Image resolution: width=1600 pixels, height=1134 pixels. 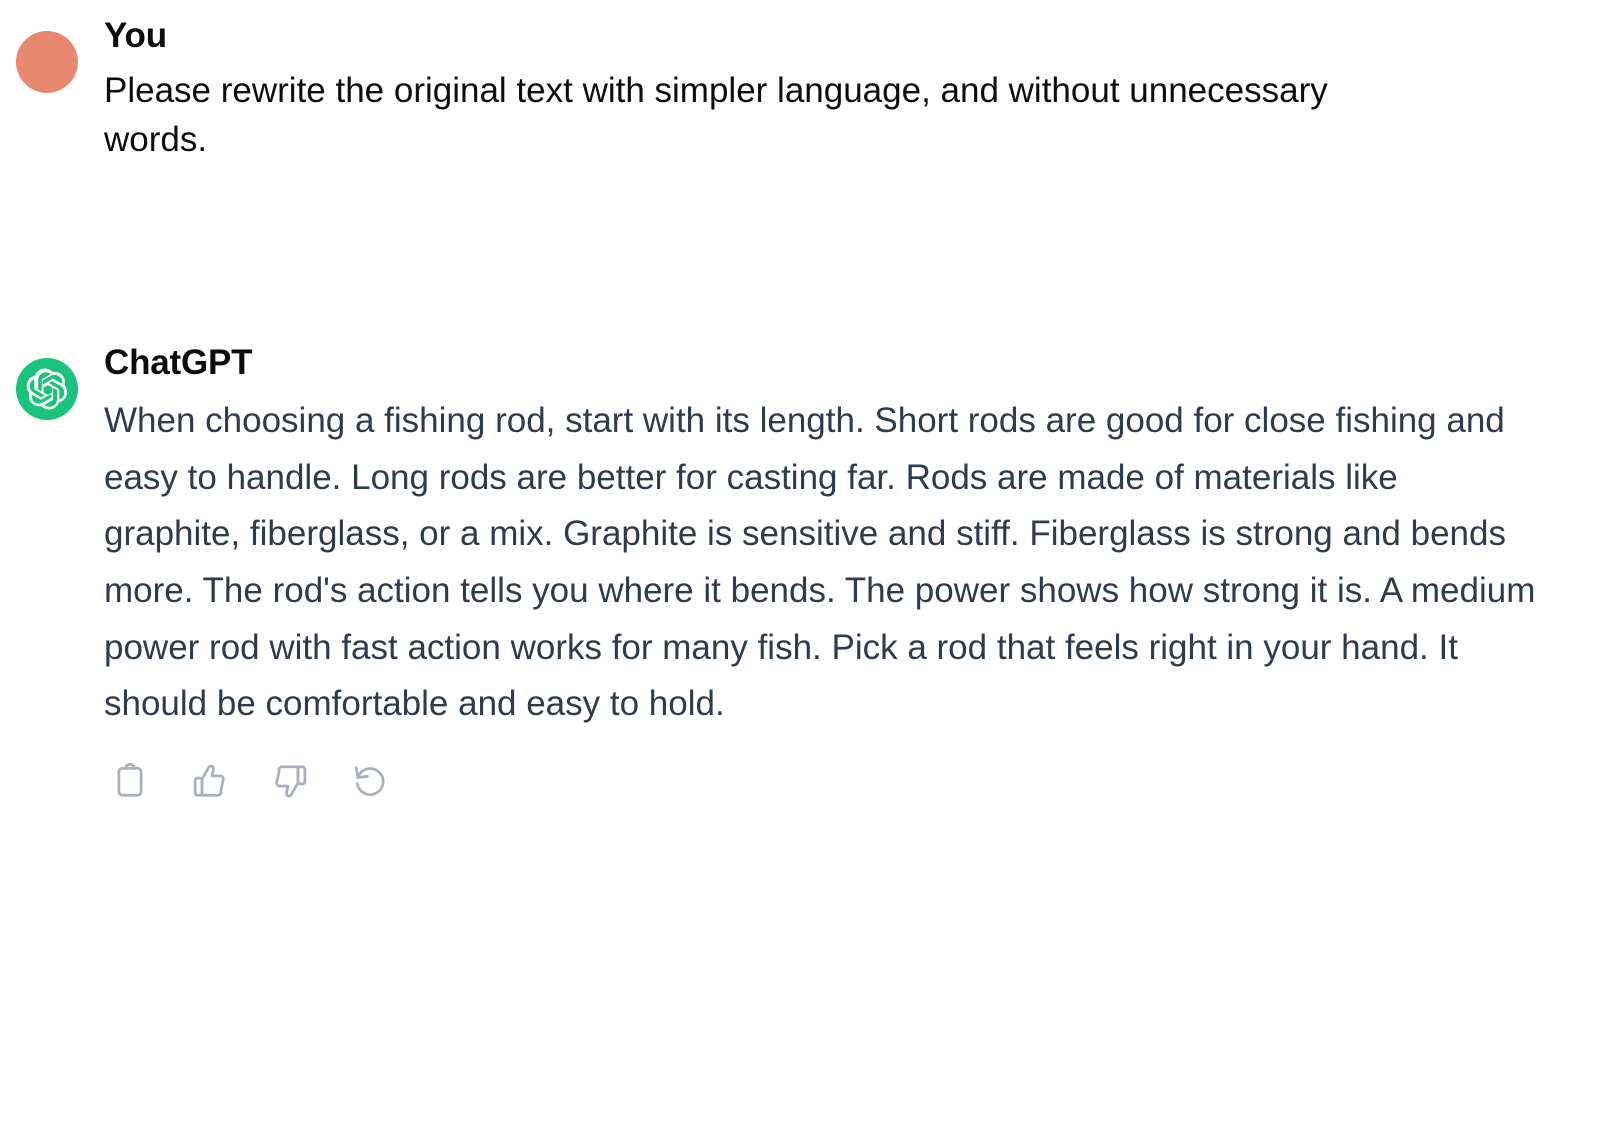 I want to click on openai-logo-icon, so click(x=47, y=389).